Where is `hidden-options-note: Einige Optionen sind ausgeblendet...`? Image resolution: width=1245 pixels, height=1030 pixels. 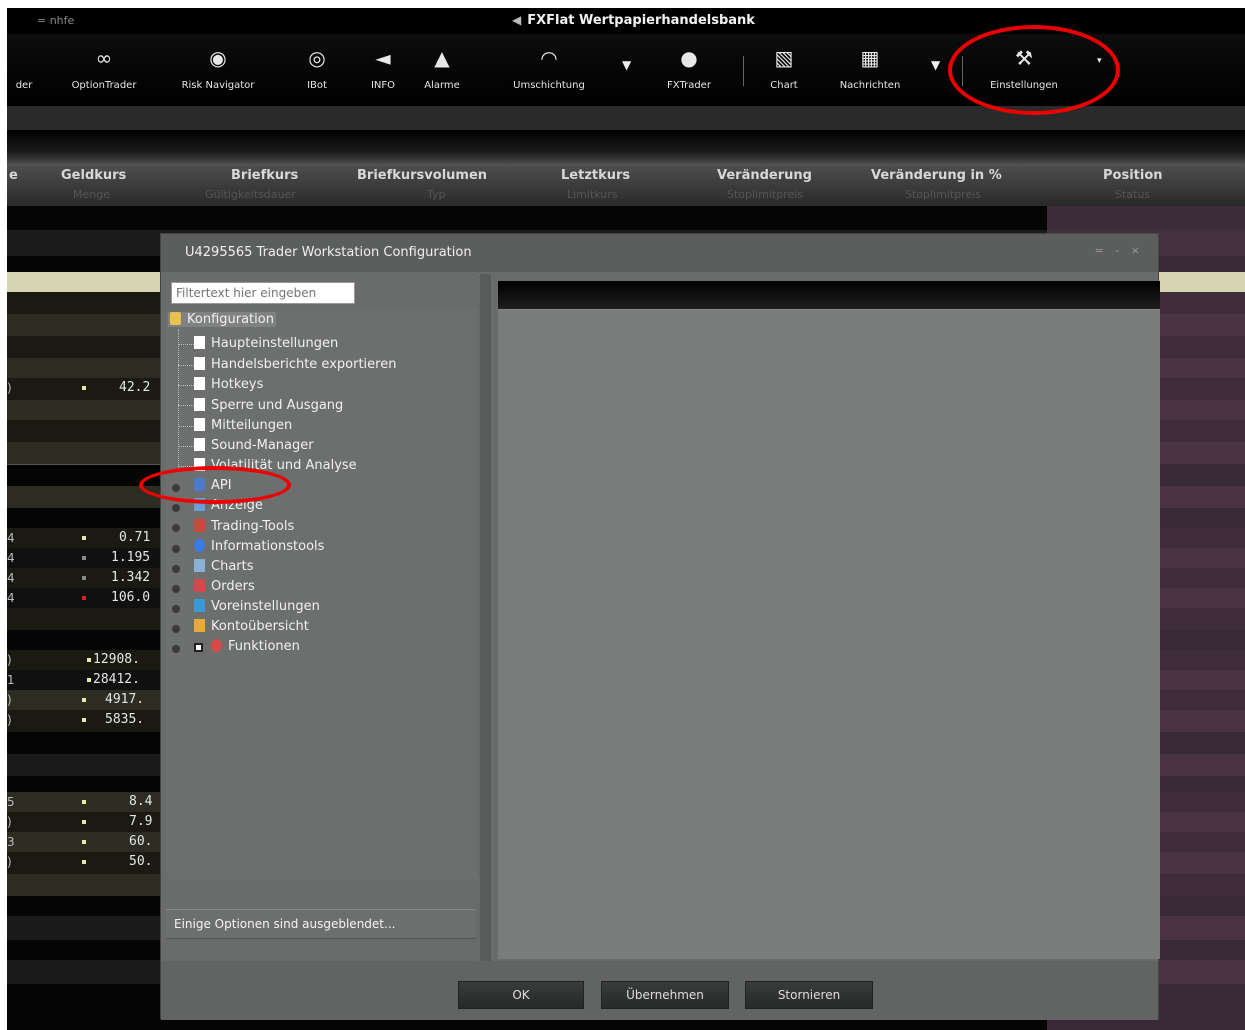
hidden-options-note: Einige Optionen sind ausgeblendet... is located at coordinates (321, 924).